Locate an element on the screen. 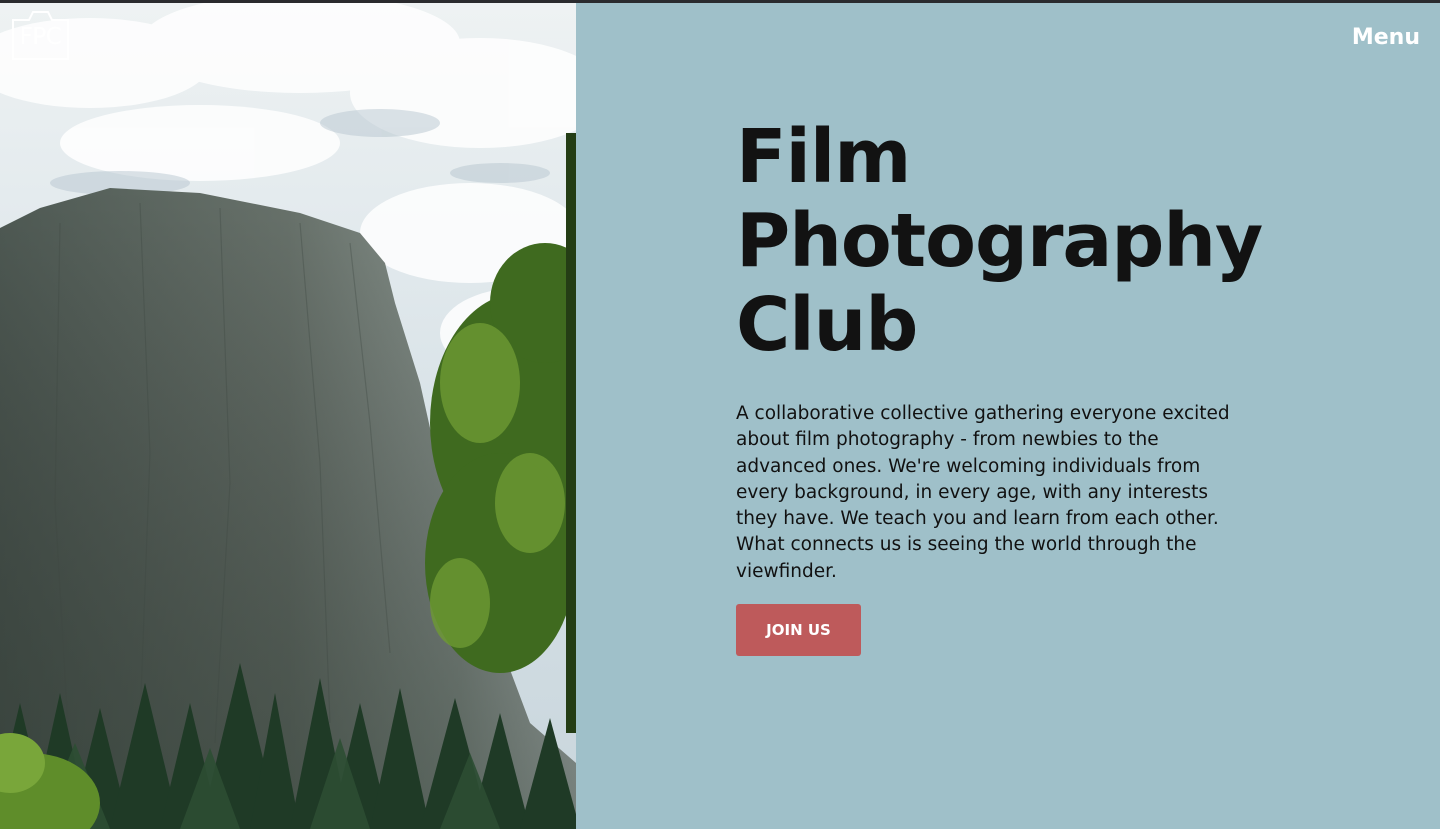 This screenshot has width=1440, height=829. page-title: Film Photography Club is located at coordinates (999, 241).